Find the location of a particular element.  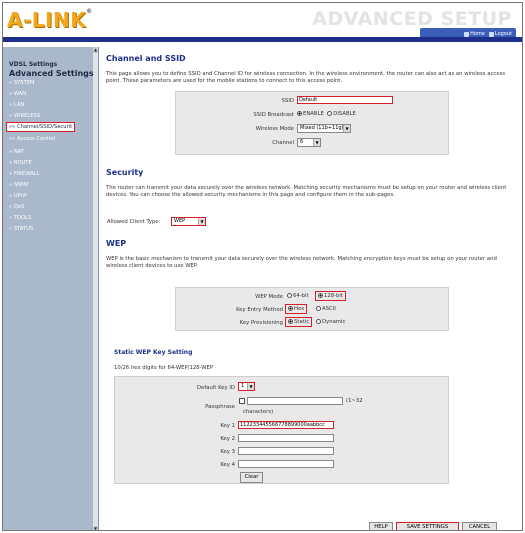

passphrase-checkbox is located at coordinates (242, 401).